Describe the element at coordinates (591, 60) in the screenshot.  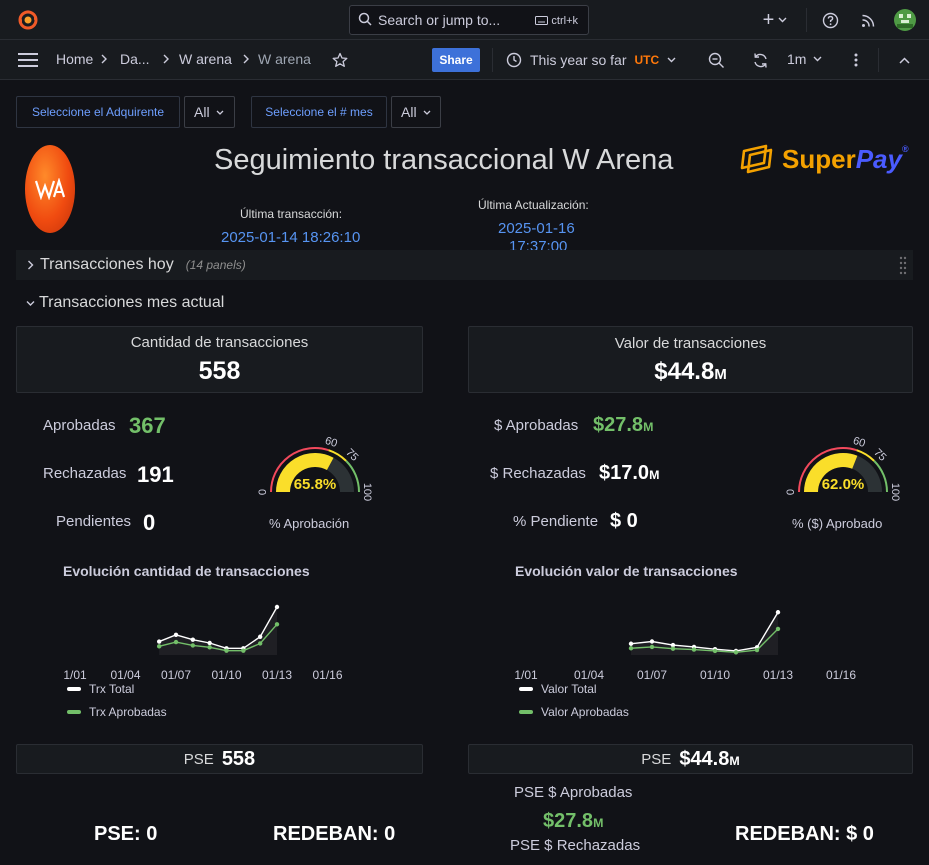
I see `time-picker-button: This year so far UTC` at that location.